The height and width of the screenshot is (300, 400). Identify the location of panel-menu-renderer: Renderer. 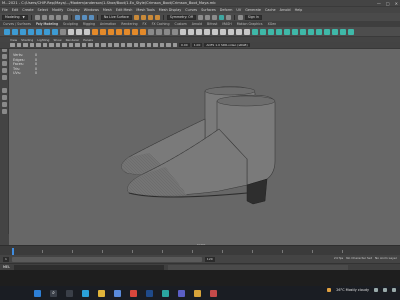
(73, 40).